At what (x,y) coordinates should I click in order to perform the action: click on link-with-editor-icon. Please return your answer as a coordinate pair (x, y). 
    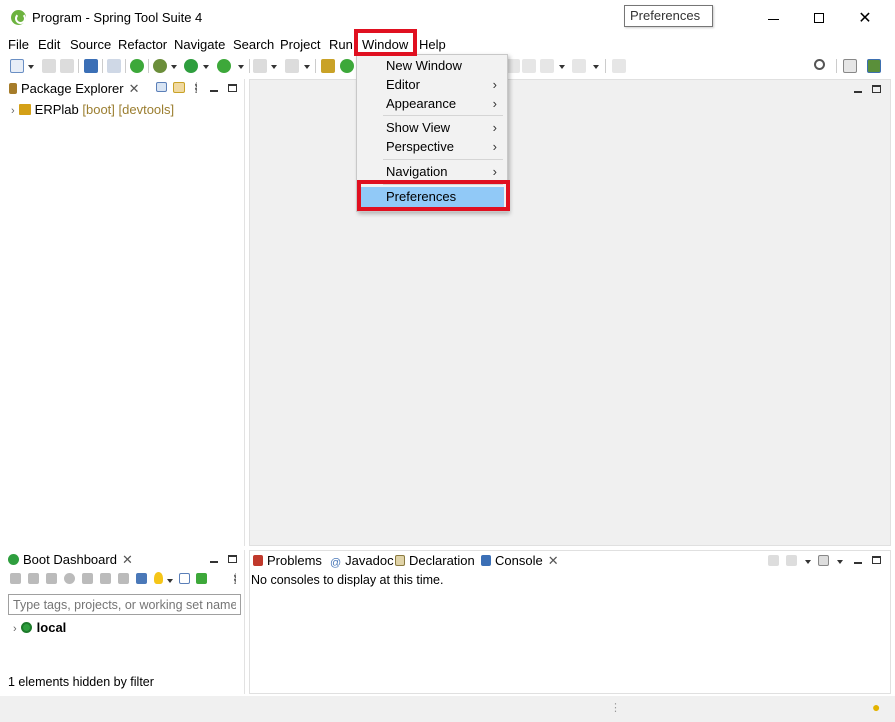
    Looking at the image, I should click on (179, 87).